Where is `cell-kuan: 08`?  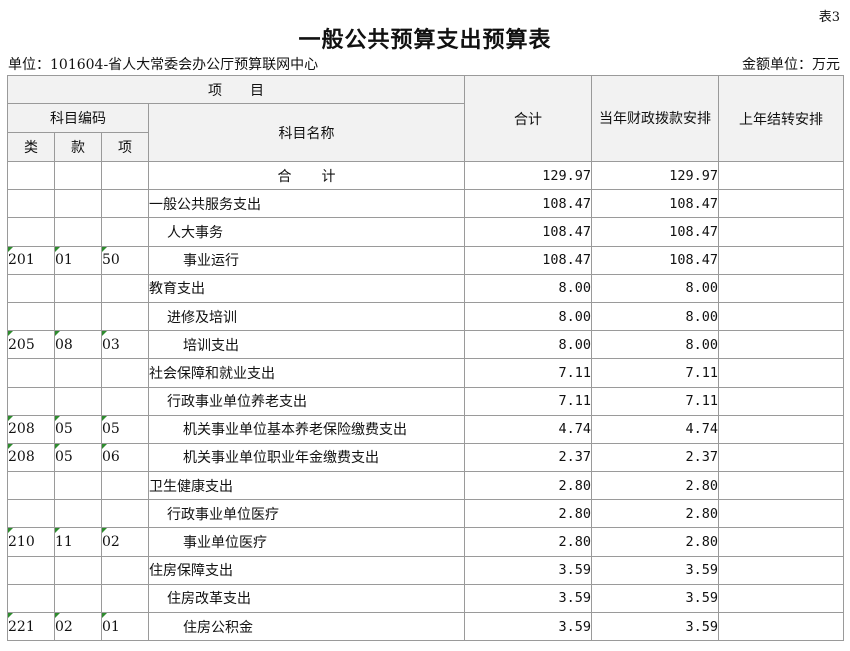
cell-kuan: 08 is located at coordinates (78, 345).